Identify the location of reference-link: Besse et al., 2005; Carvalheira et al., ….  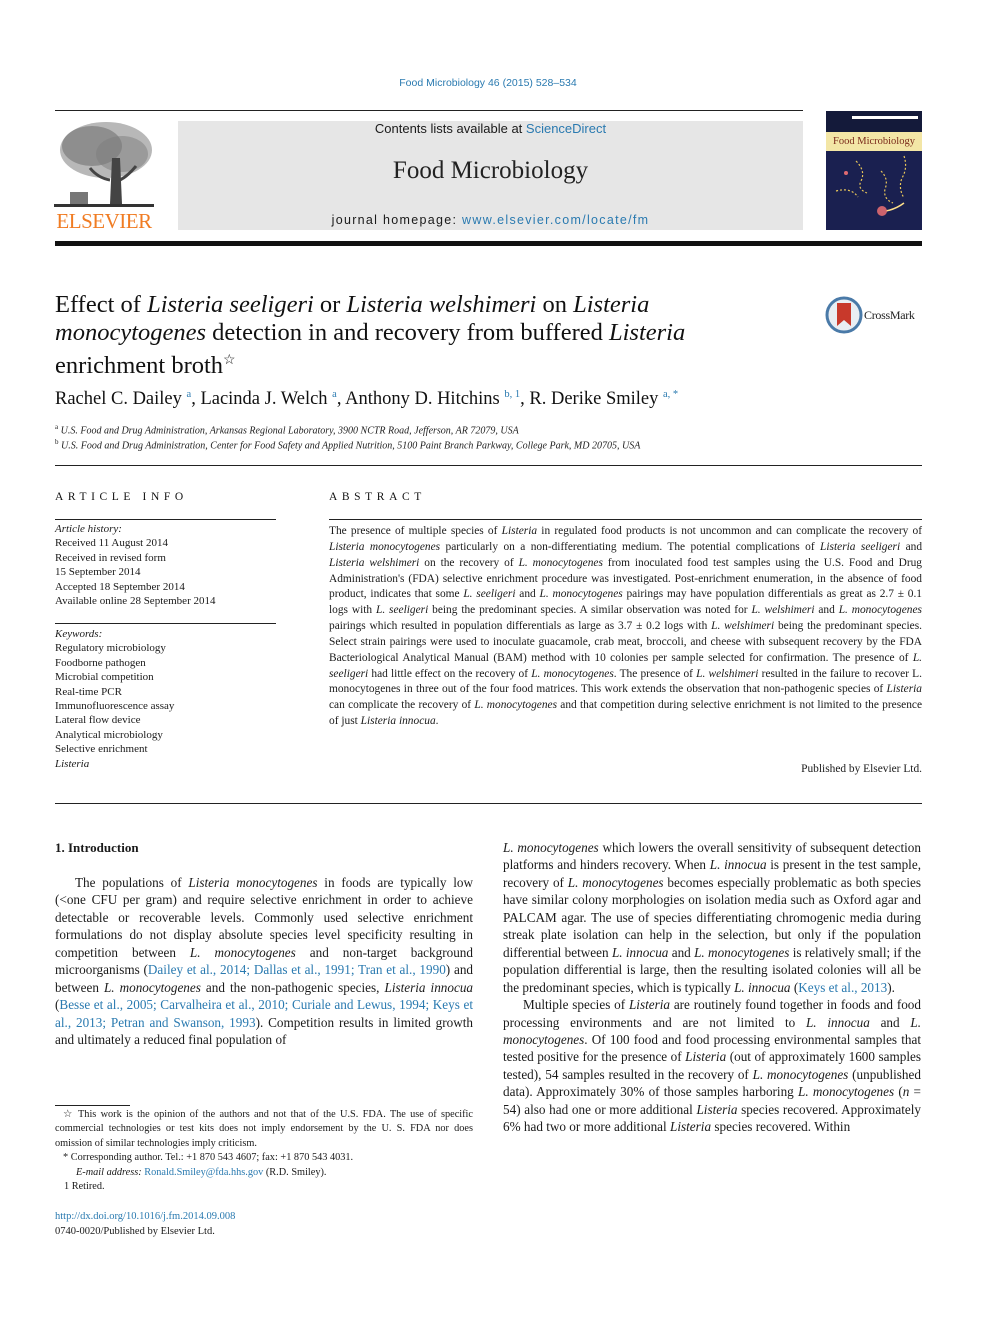
(264, 1013).